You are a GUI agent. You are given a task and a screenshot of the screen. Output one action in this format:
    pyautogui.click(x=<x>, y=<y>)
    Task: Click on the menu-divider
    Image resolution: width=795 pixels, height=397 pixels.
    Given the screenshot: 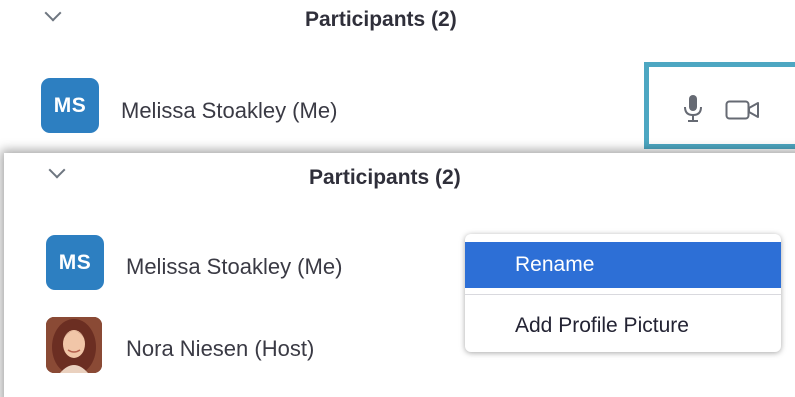 What is the action you would take?
    pyautogui.click(x=623, y=294)
    